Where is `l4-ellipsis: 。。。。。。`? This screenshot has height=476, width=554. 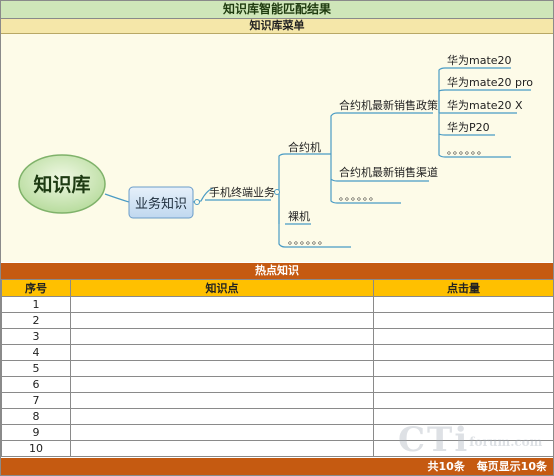
l4-ellipsis: 。。。。。。 is located at coordinates (467, 151).